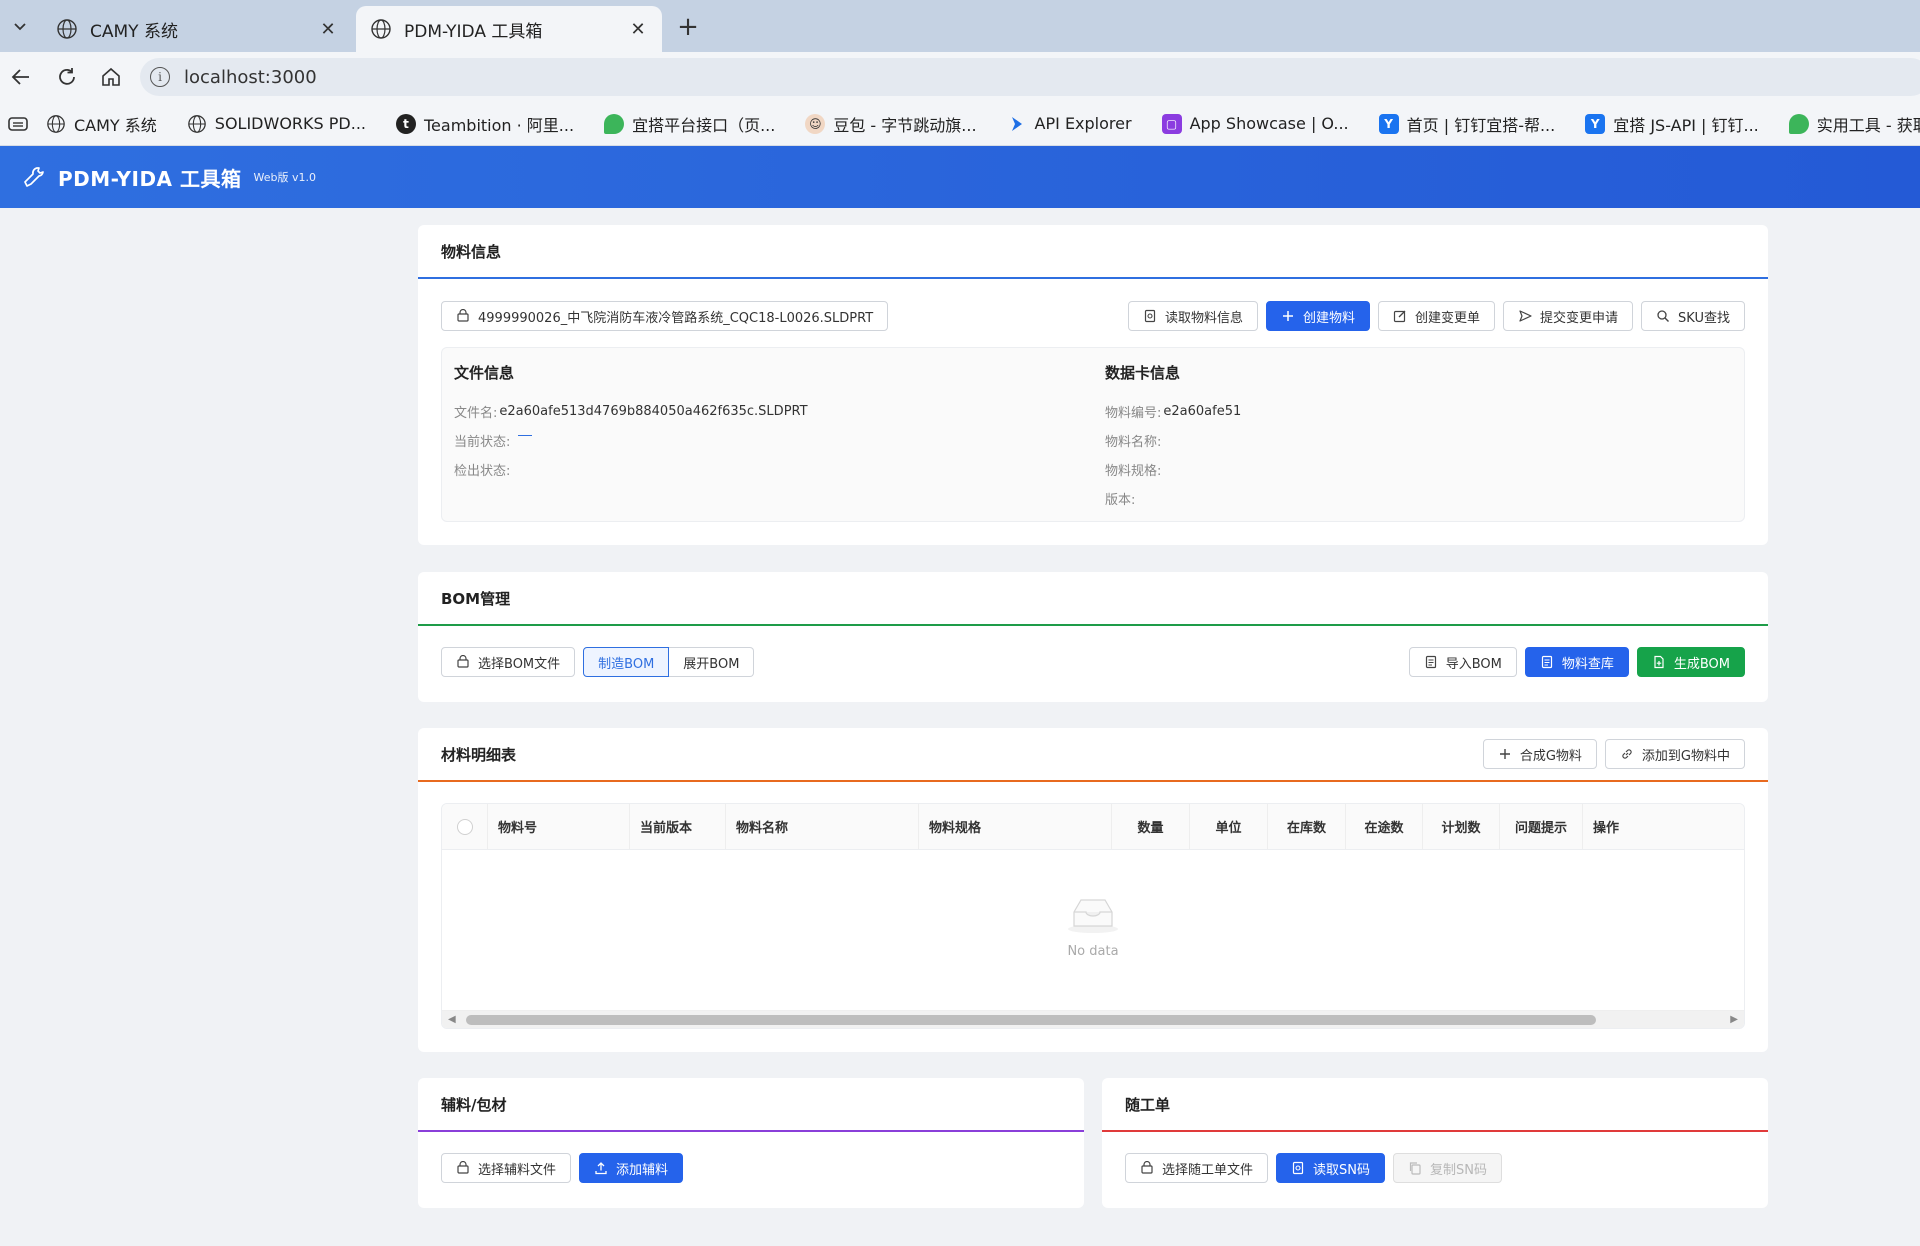 Image resolution: width=1920 pixels, height=1246 pixels. I want to click on app-header: PDM-YIDA 工具箱 Web版 v1.0, so click(960, 177).